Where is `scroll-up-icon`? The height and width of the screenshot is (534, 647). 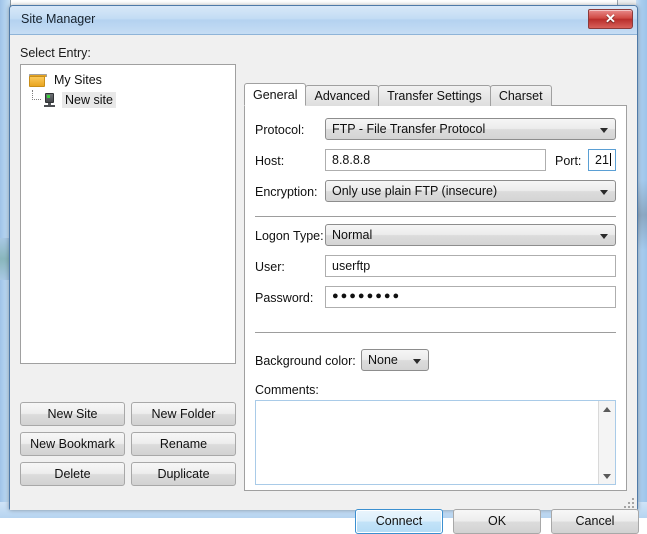 scroll-up-icon is located at coordinates (607, 409).